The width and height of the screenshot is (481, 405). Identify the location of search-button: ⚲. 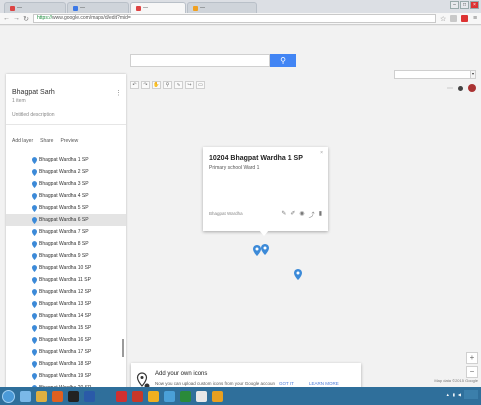
(283, 60).